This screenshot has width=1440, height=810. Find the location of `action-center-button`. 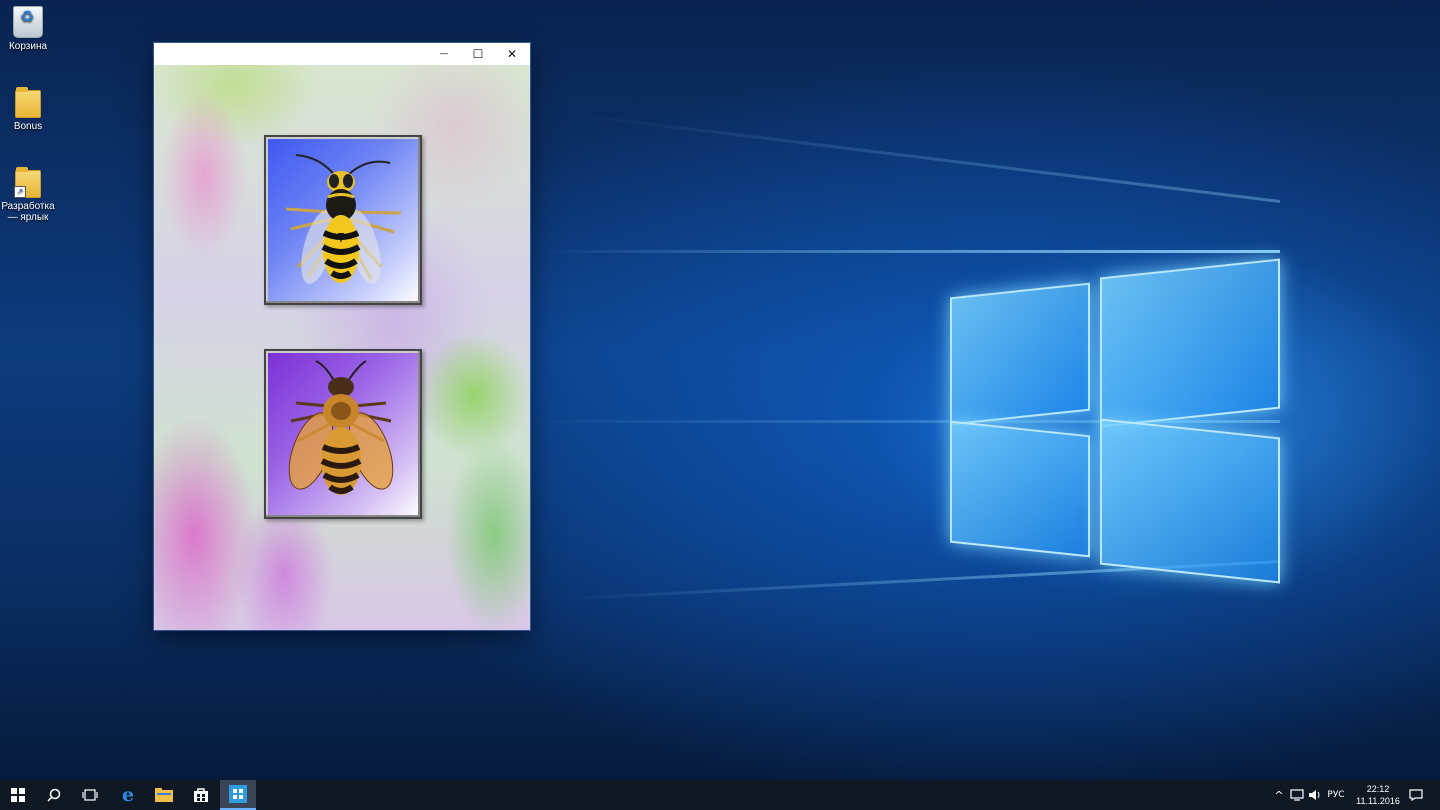

action-center-button is located at coordinates (1416, 795).